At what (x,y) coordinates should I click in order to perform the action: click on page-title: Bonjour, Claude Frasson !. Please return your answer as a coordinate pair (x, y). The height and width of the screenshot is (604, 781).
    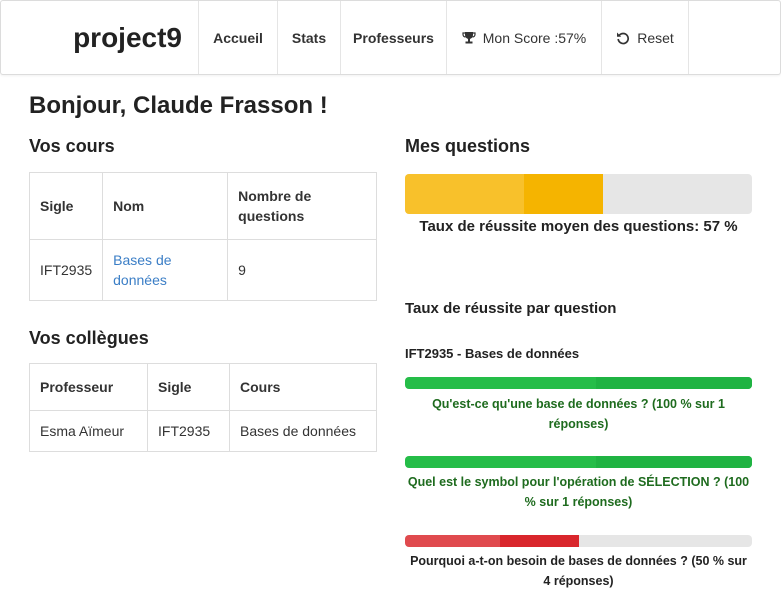
    Looking at the image, I should click on (178, 105).